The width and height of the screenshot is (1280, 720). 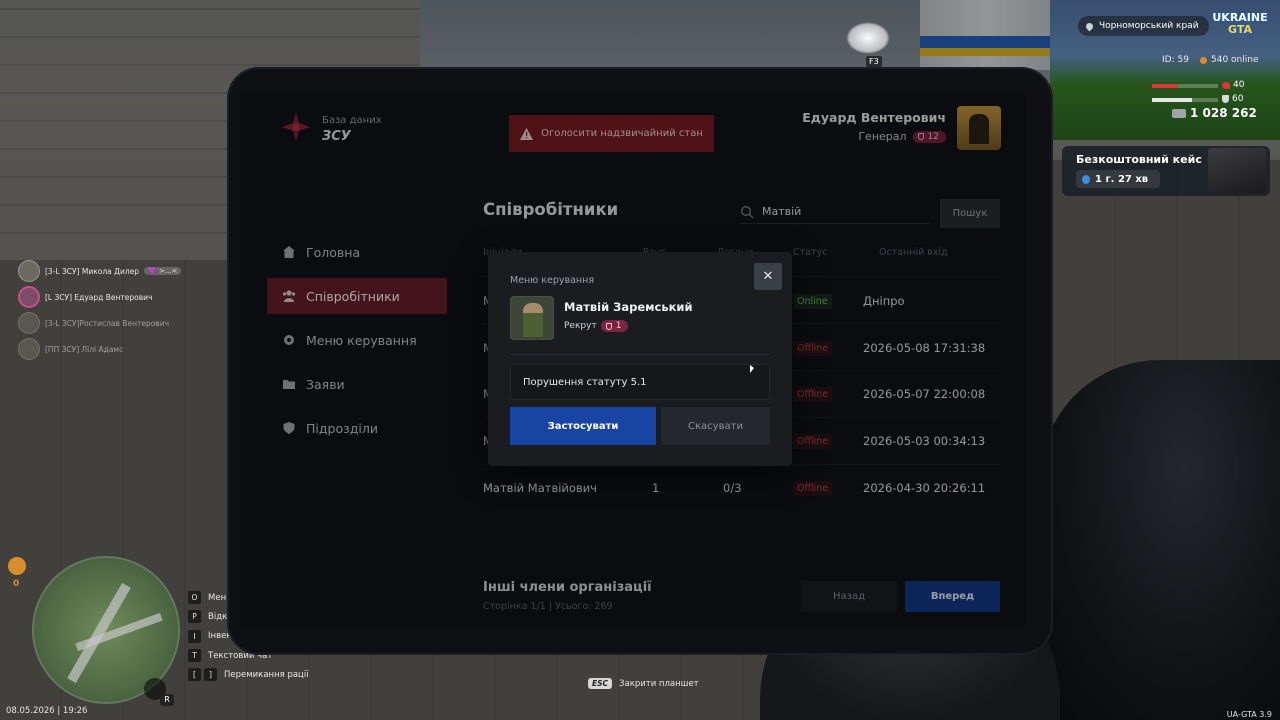 I want to click on rank-level: 1, so click(x=618, y=326).